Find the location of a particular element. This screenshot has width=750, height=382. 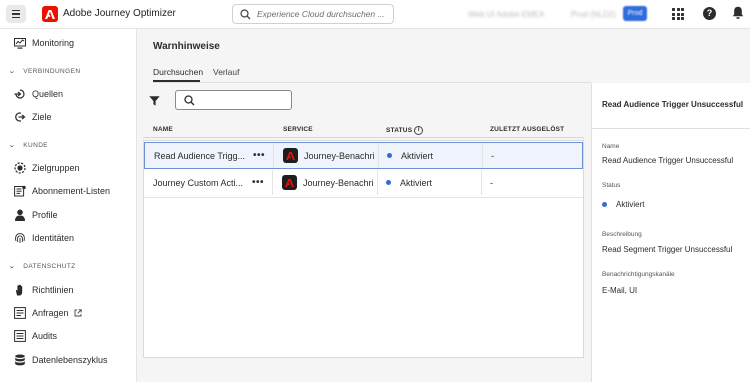

detail-channels-label: Benachrichtigungskanäle is located at coordinates (638, 274).